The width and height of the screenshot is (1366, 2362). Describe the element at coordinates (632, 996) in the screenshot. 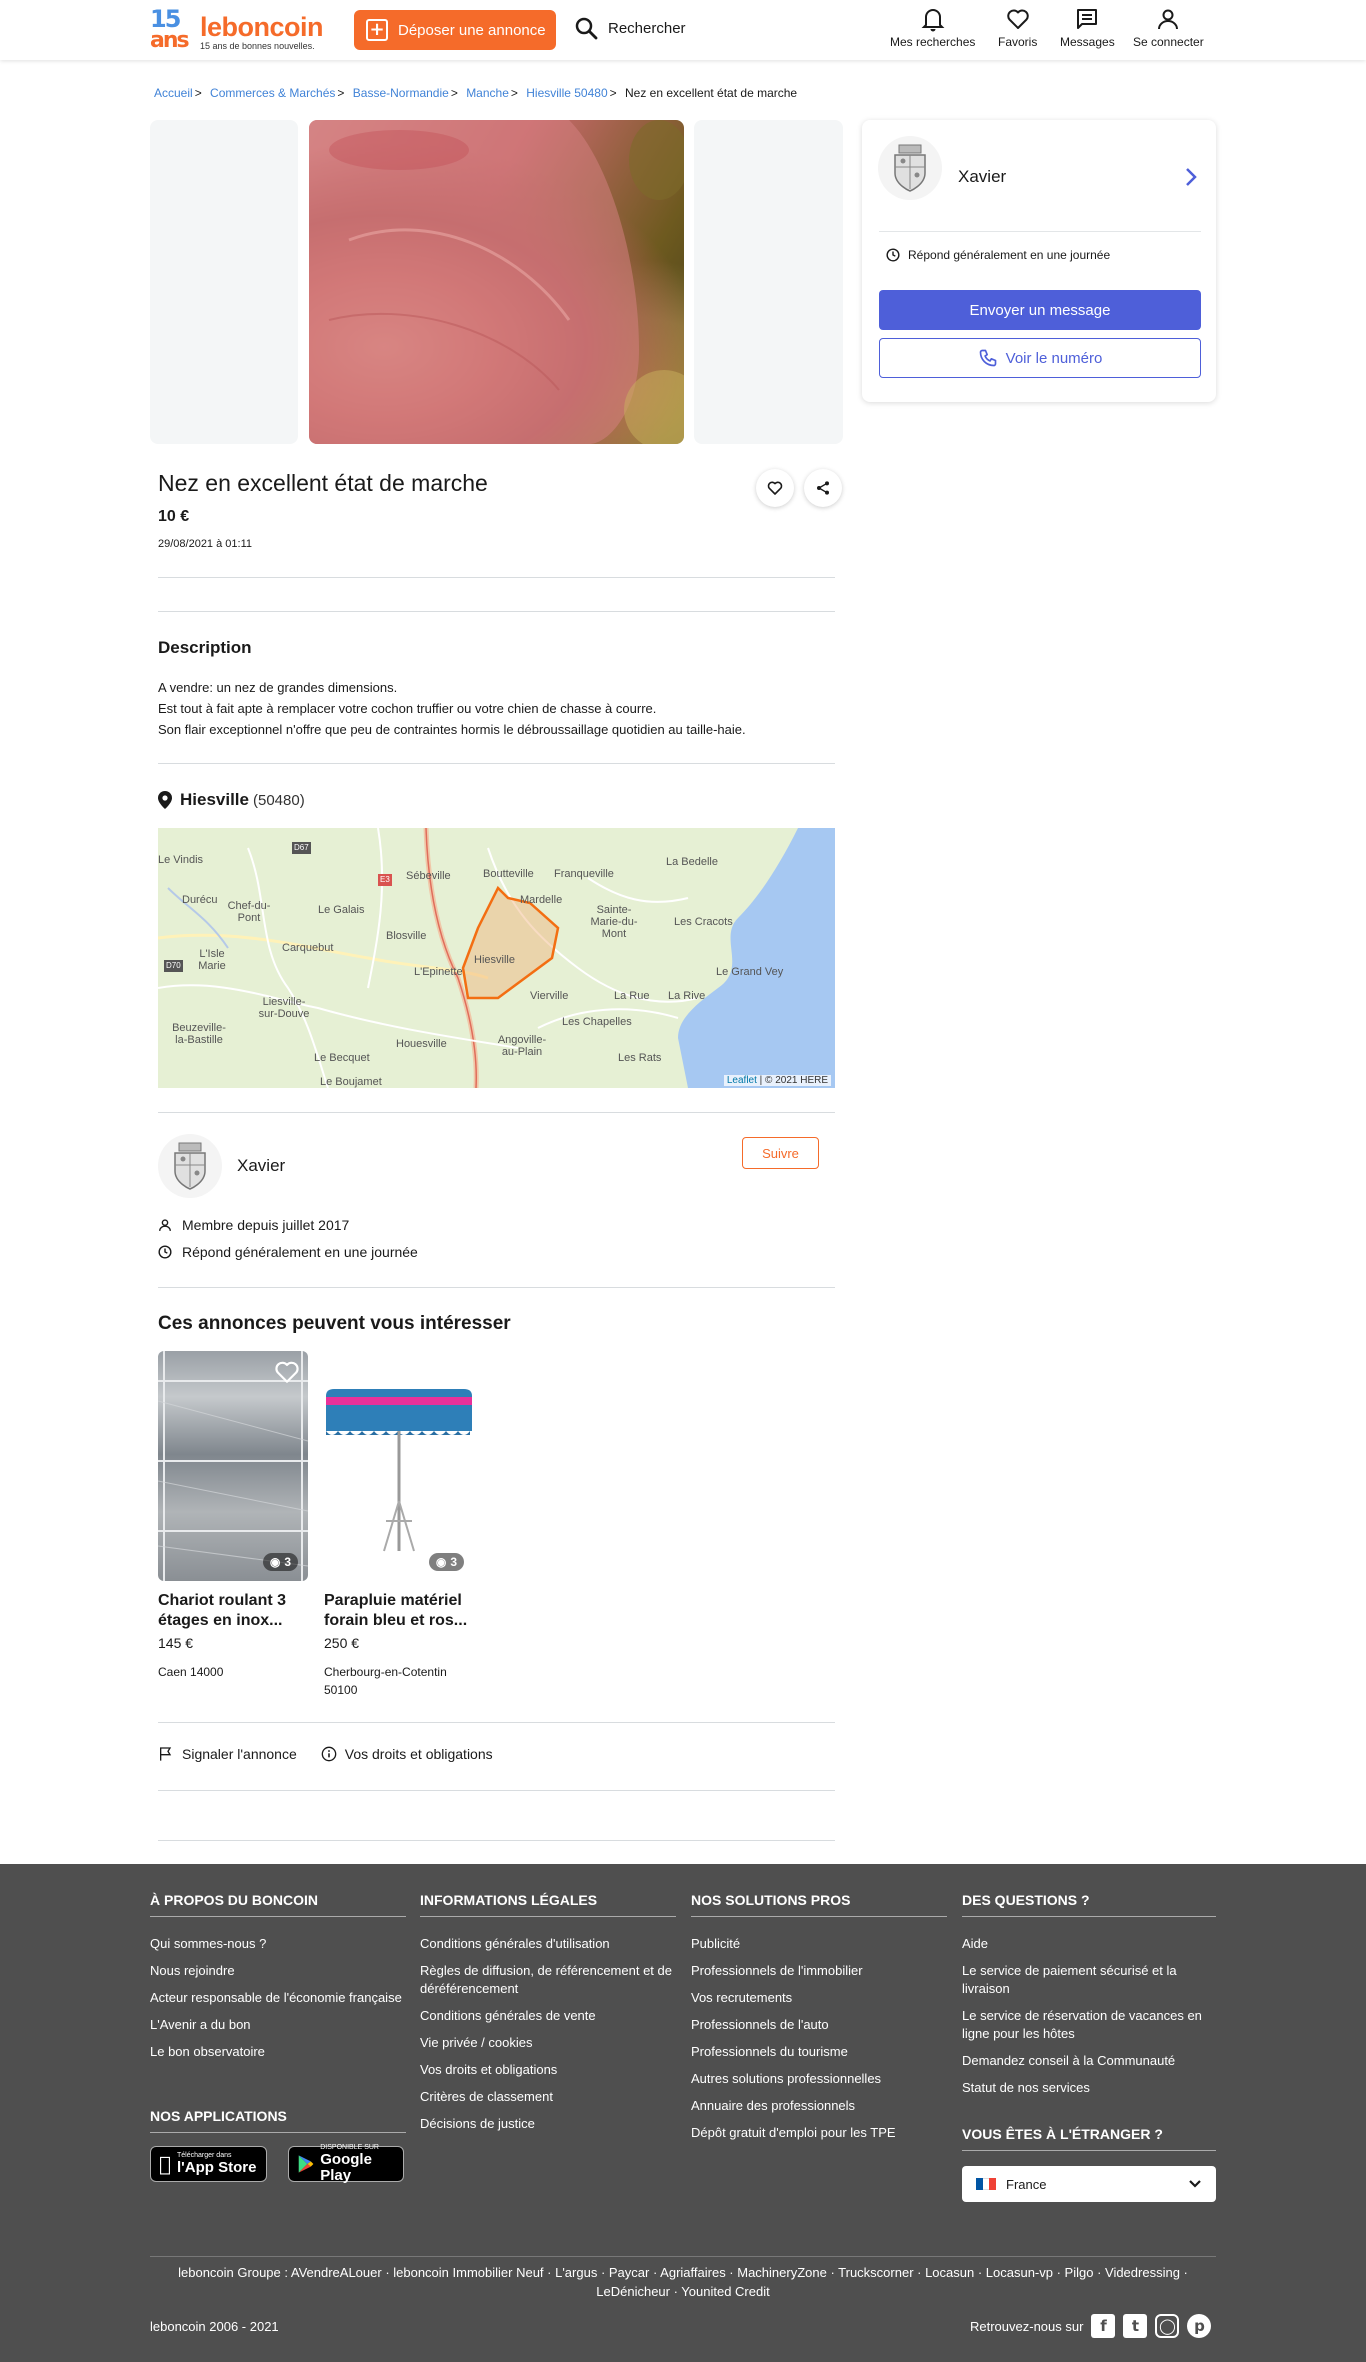

I see `map-label: La Rue` at that location.